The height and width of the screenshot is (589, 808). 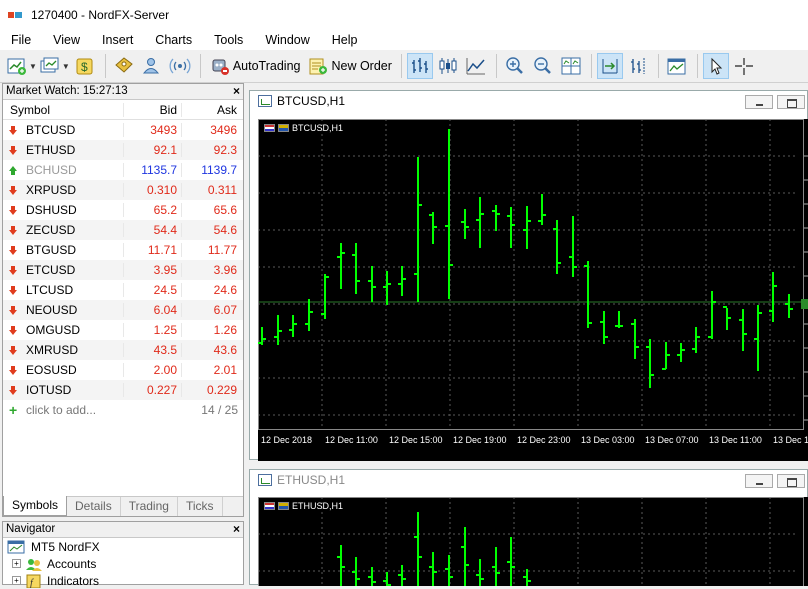 I want to click on symbol-row: BTGUSD 11.71 11.77, so click(x=123, y=250).